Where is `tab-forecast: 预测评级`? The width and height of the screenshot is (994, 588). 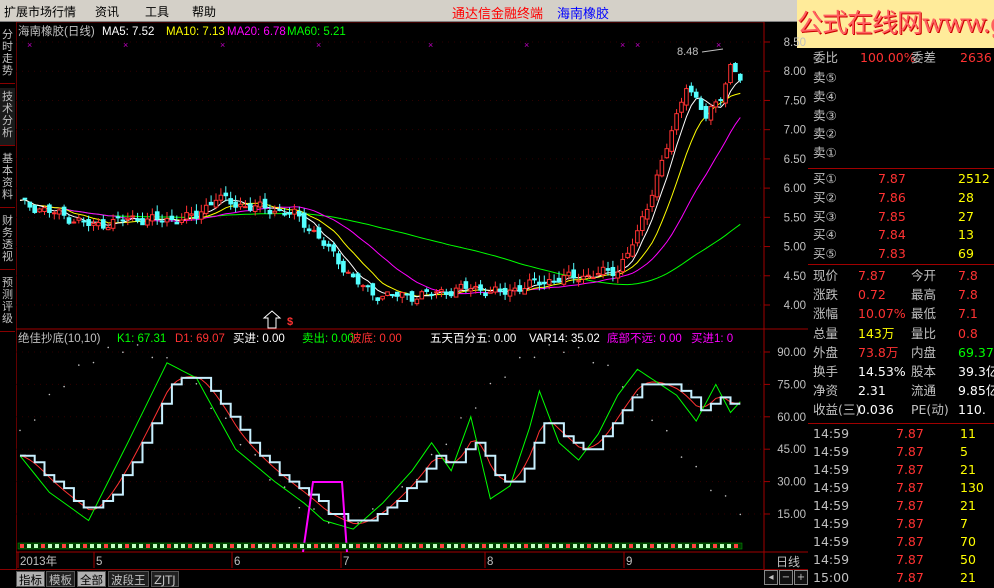 tab-forecast: 预测评级 is located at coordinates (7, 303).